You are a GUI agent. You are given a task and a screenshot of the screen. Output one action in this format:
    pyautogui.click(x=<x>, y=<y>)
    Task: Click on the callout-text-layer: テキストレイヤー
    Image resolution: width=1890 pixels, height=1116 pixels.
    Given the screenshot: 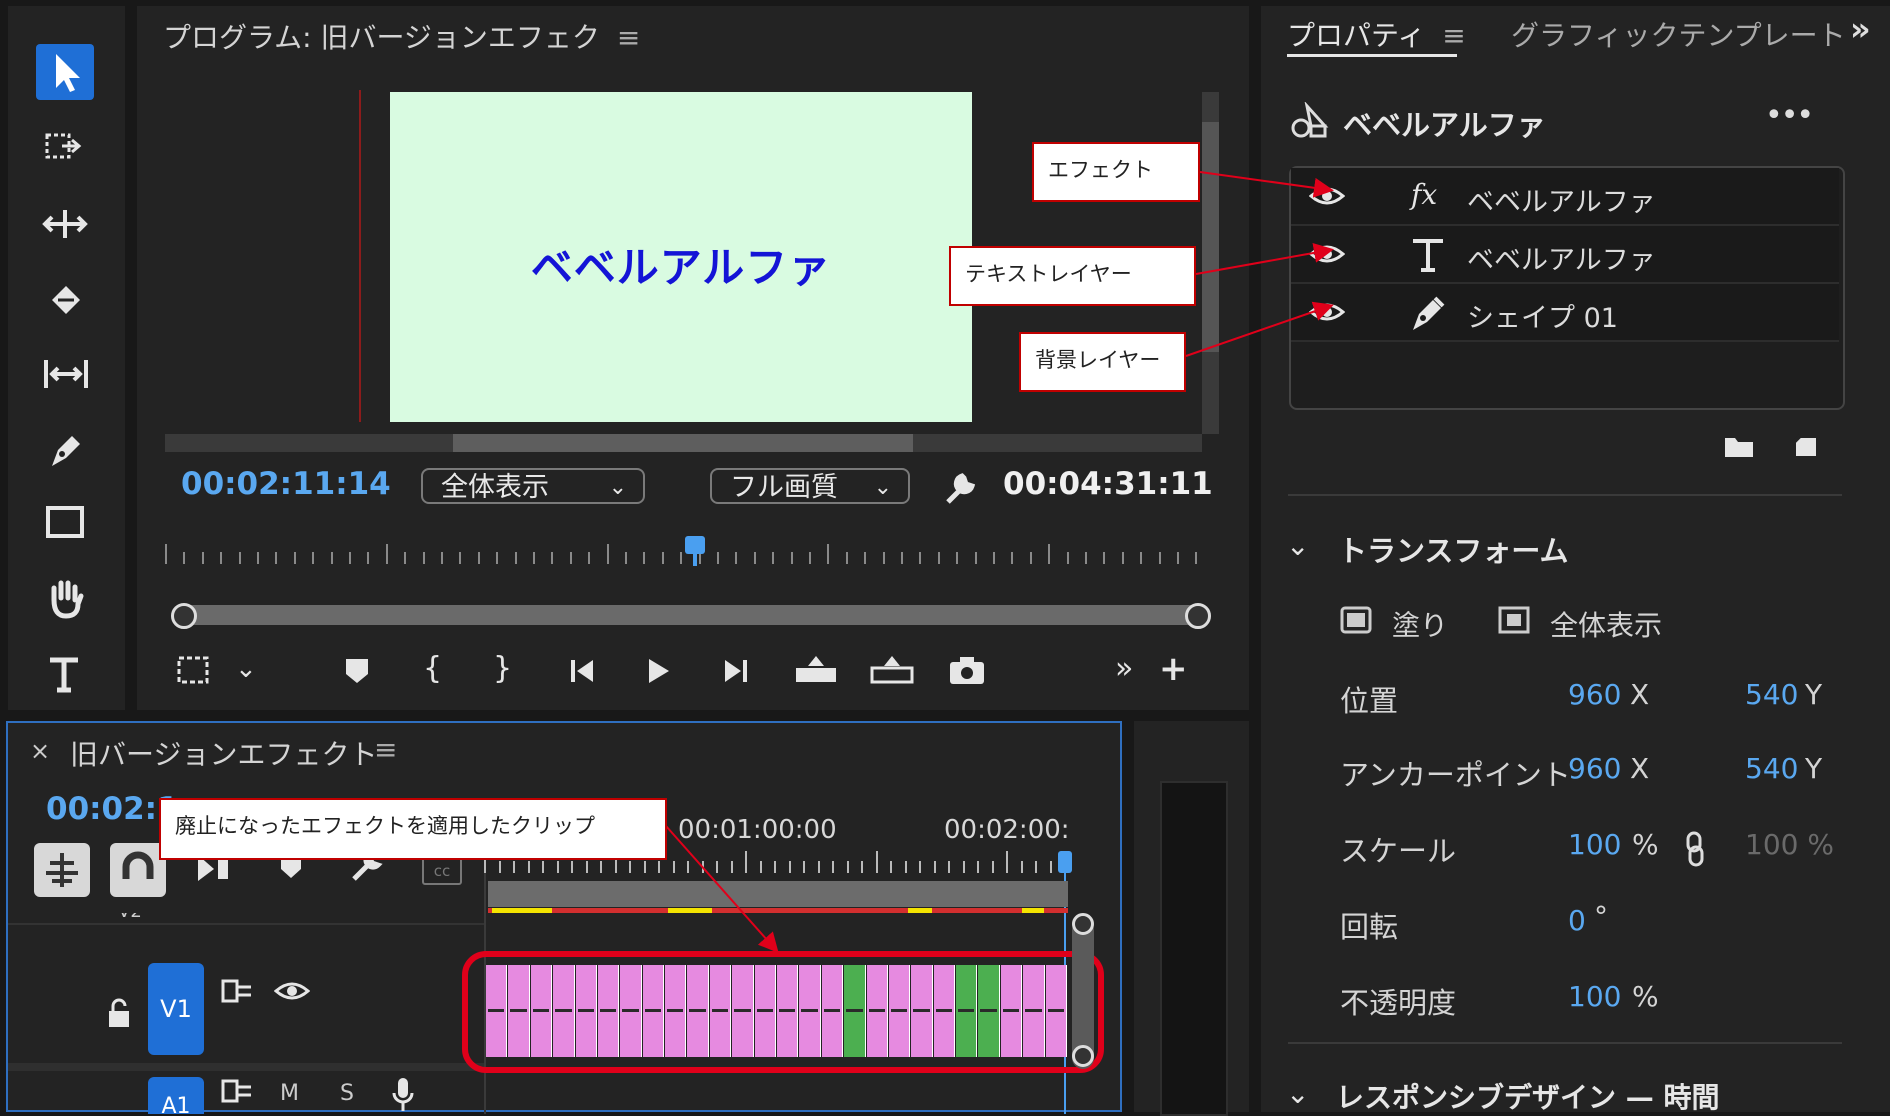 What is the action you would take?
    pyautogui.click(x=1072, y=276)
    